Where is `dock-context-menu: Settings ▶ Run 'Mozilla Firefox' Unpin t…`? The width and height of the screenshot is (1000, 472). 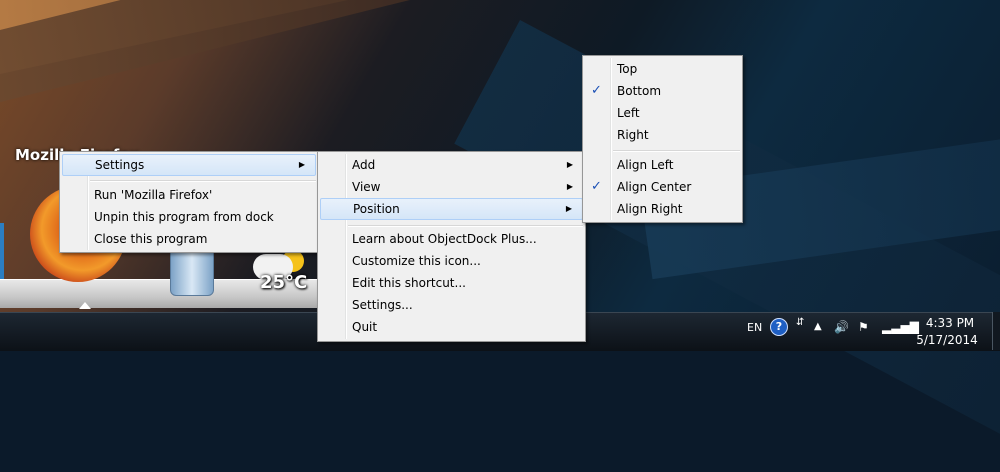
dock-context-menu: Settings ▶ Run 'Mozilla Firefox' Unpin t… is located at coordinates (189, 202).